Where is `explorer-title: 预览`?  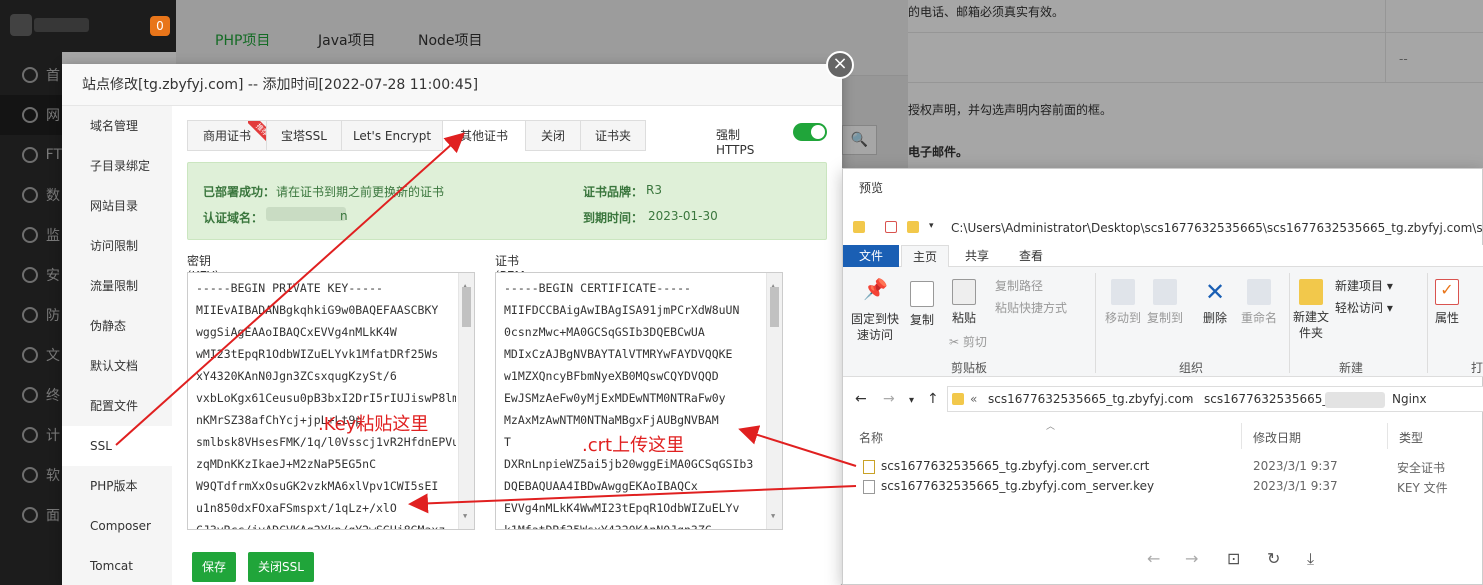 explorer-title: 预览 is located at coordinates (871, 188).